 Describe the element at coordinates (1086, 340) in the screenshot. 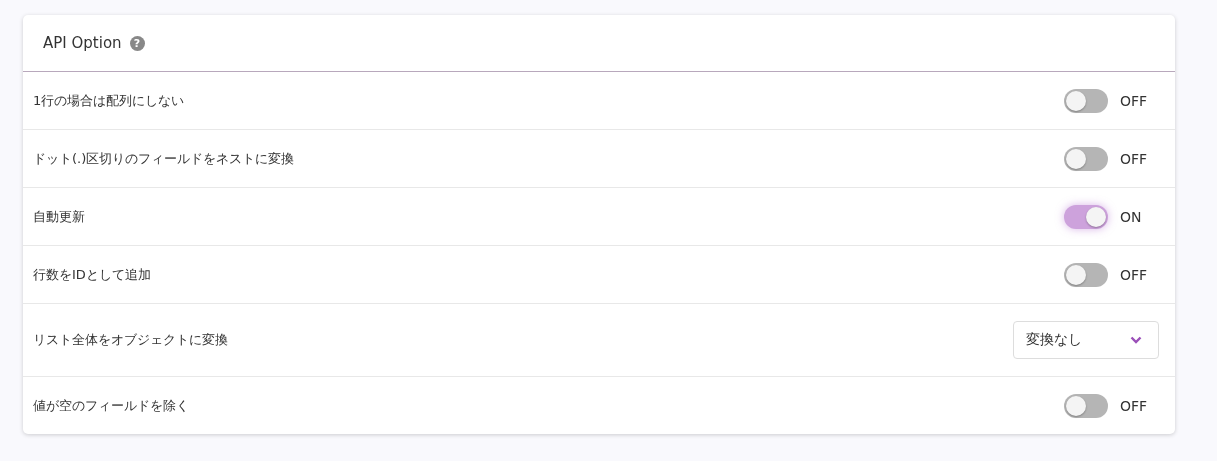

I see `dropdown: 変換なし` at that location.